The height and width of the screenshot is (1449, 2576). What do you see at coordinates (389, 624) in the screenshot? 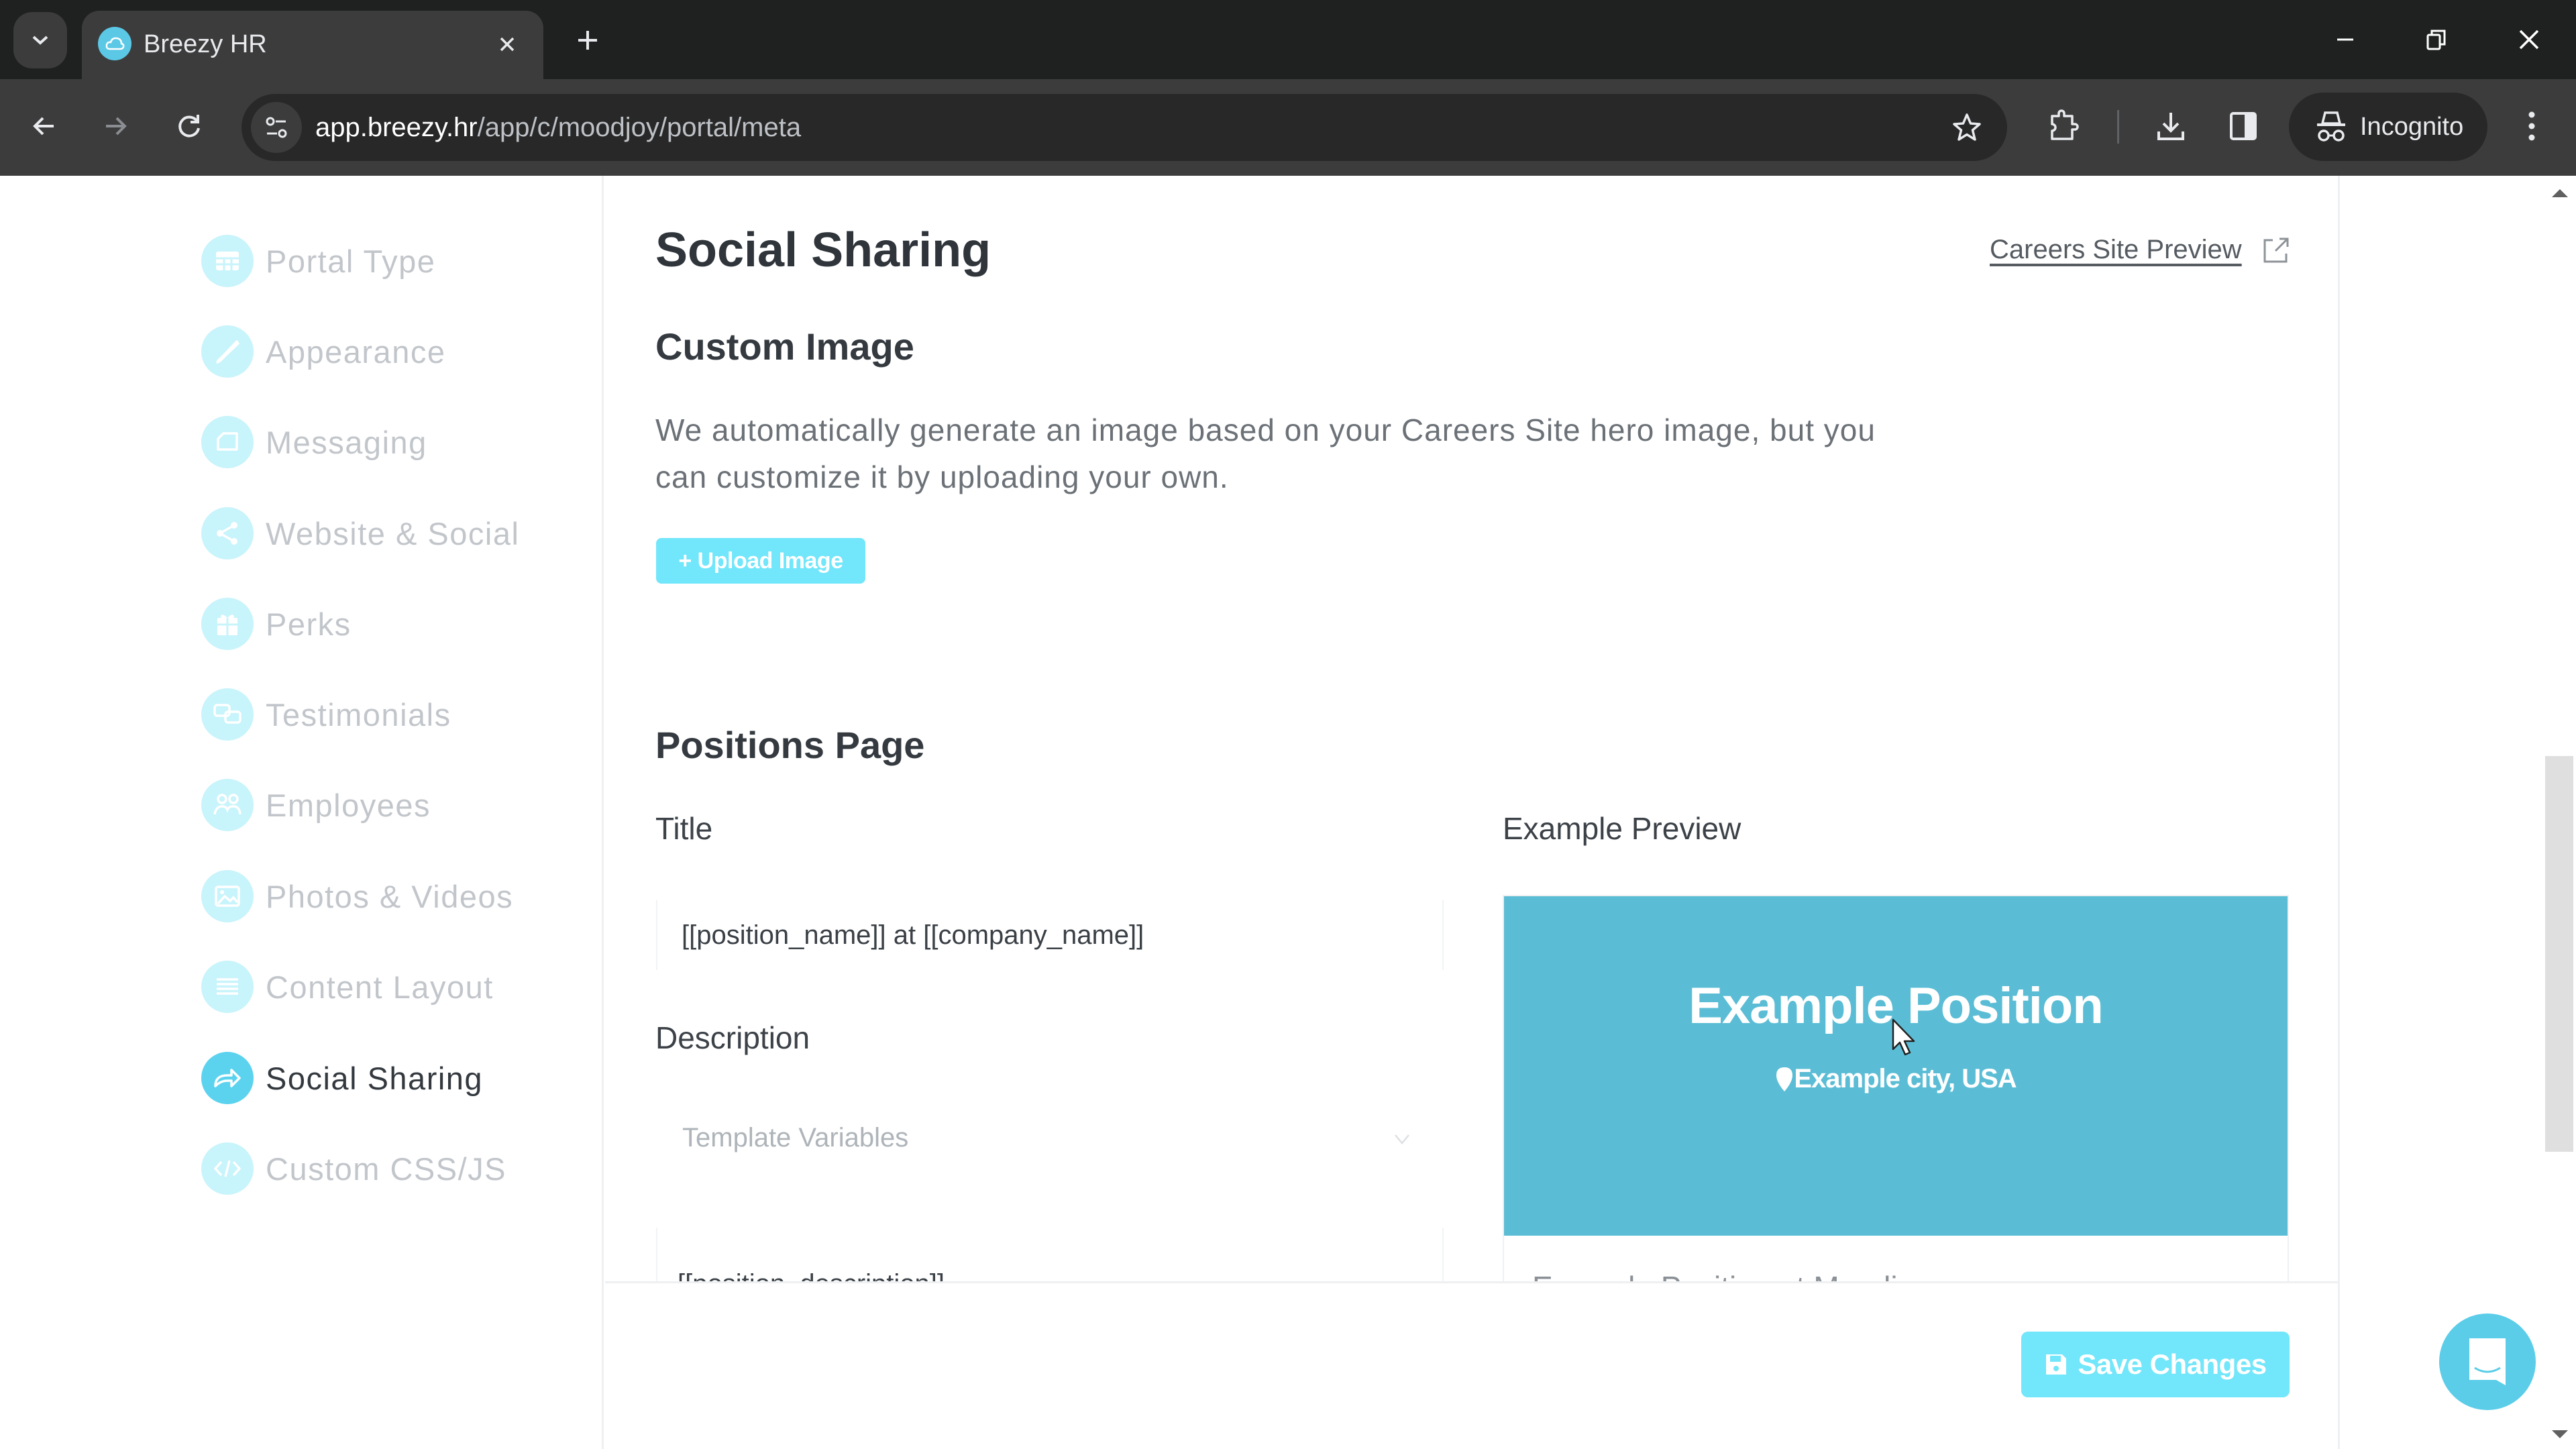
I see `sidebar-item-perks: Perks` at bounding box center [389, 624].